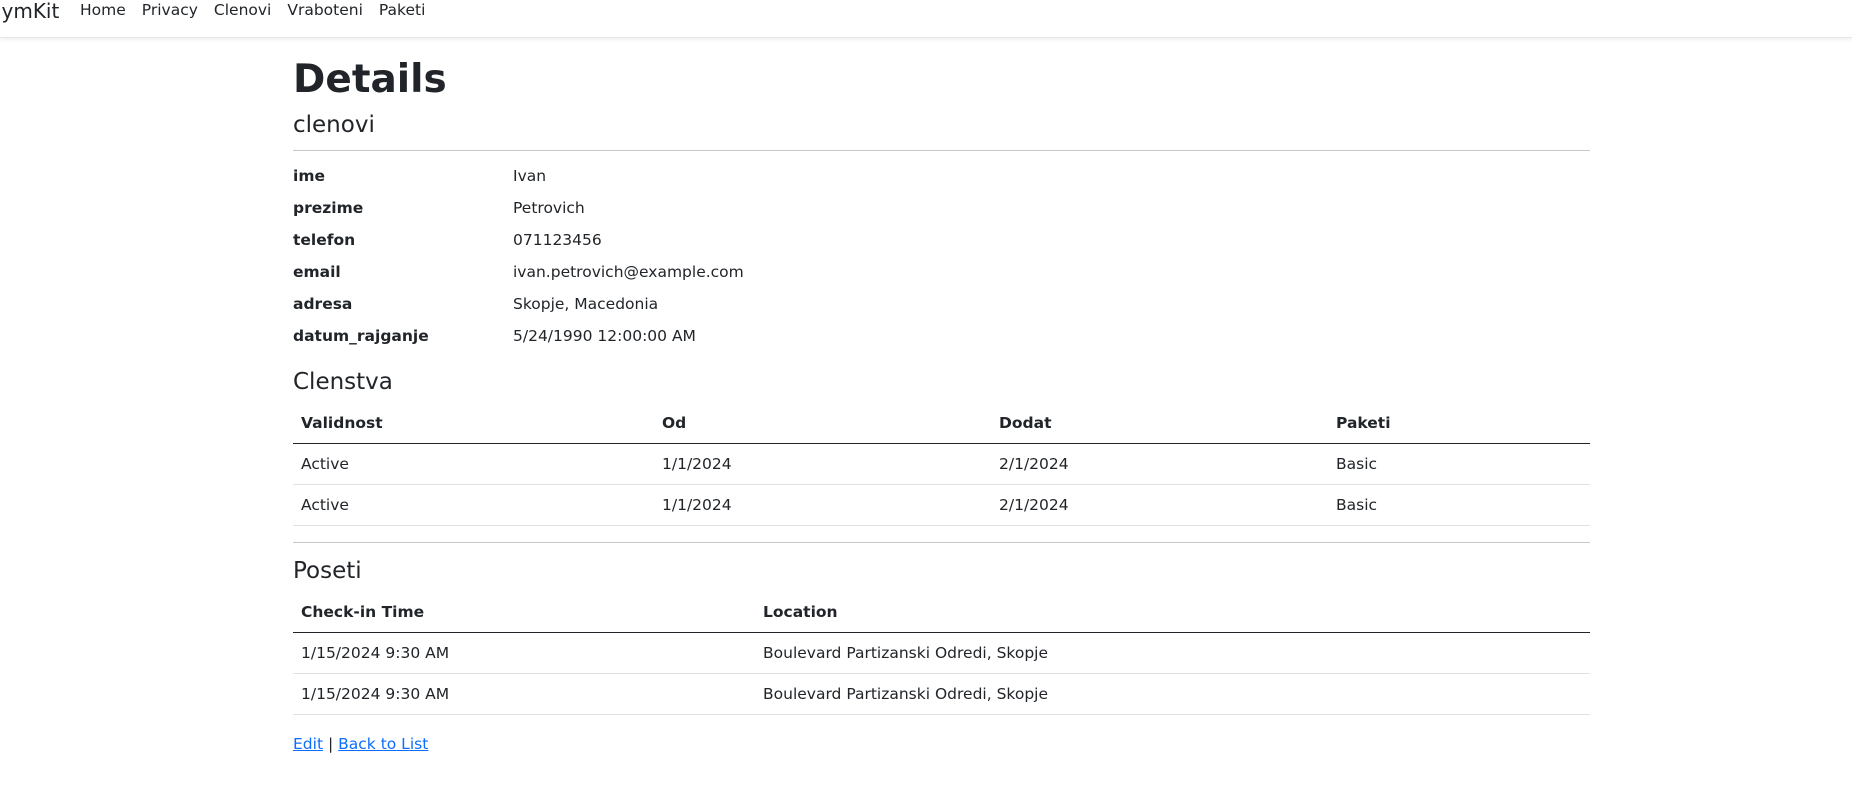 This screenshot has width=1852, height=810. What do you see at coordinates (370, 79) in the screenshot?
I see `page-title: Details` at bounding box center [370, 79].